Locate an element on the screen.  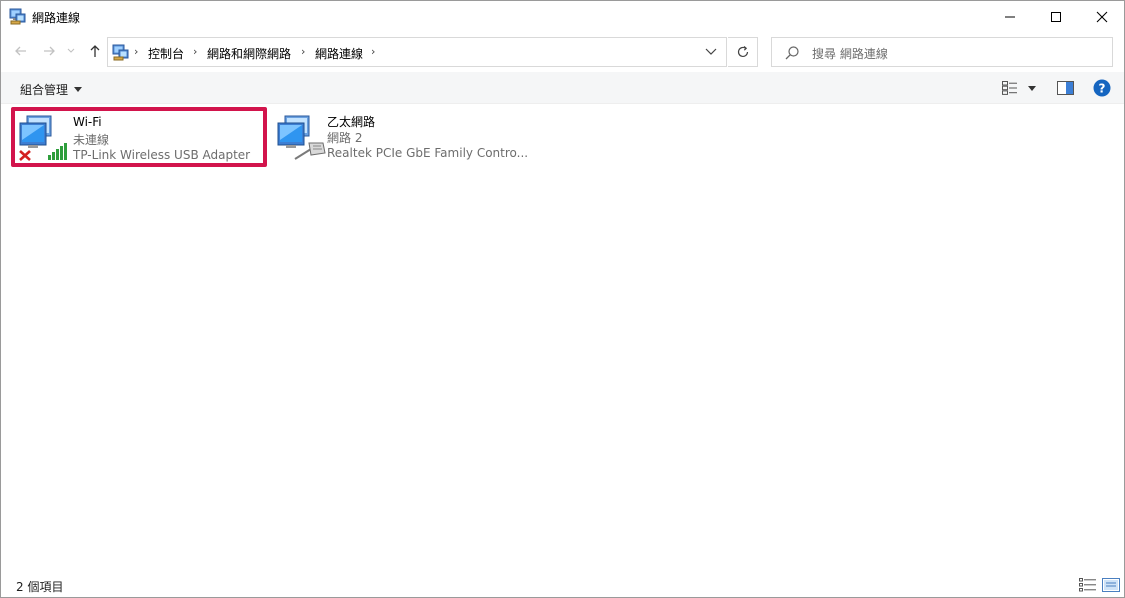
up-button is located at coordinates (95, 51).